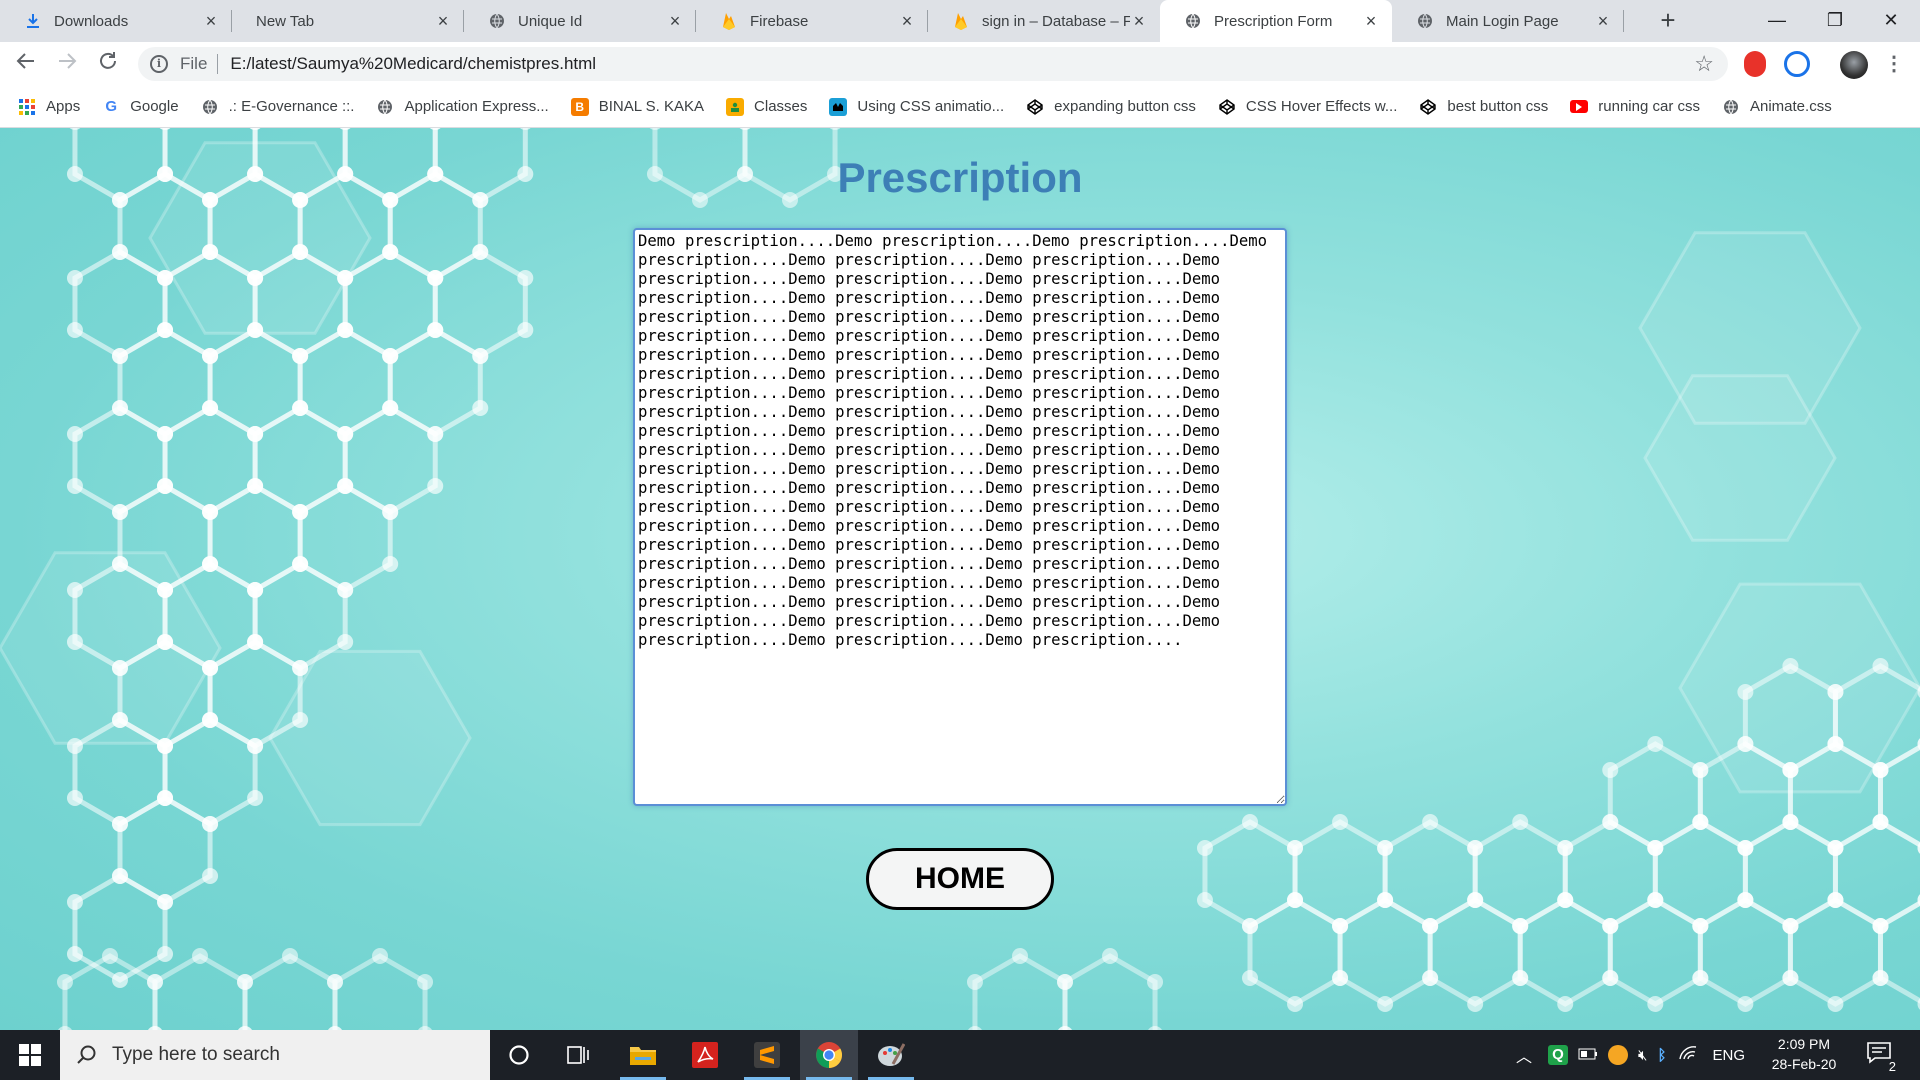 This screenshot has width=1920, height=1080. I want to click on battery-icon, so click(1588, 1055).